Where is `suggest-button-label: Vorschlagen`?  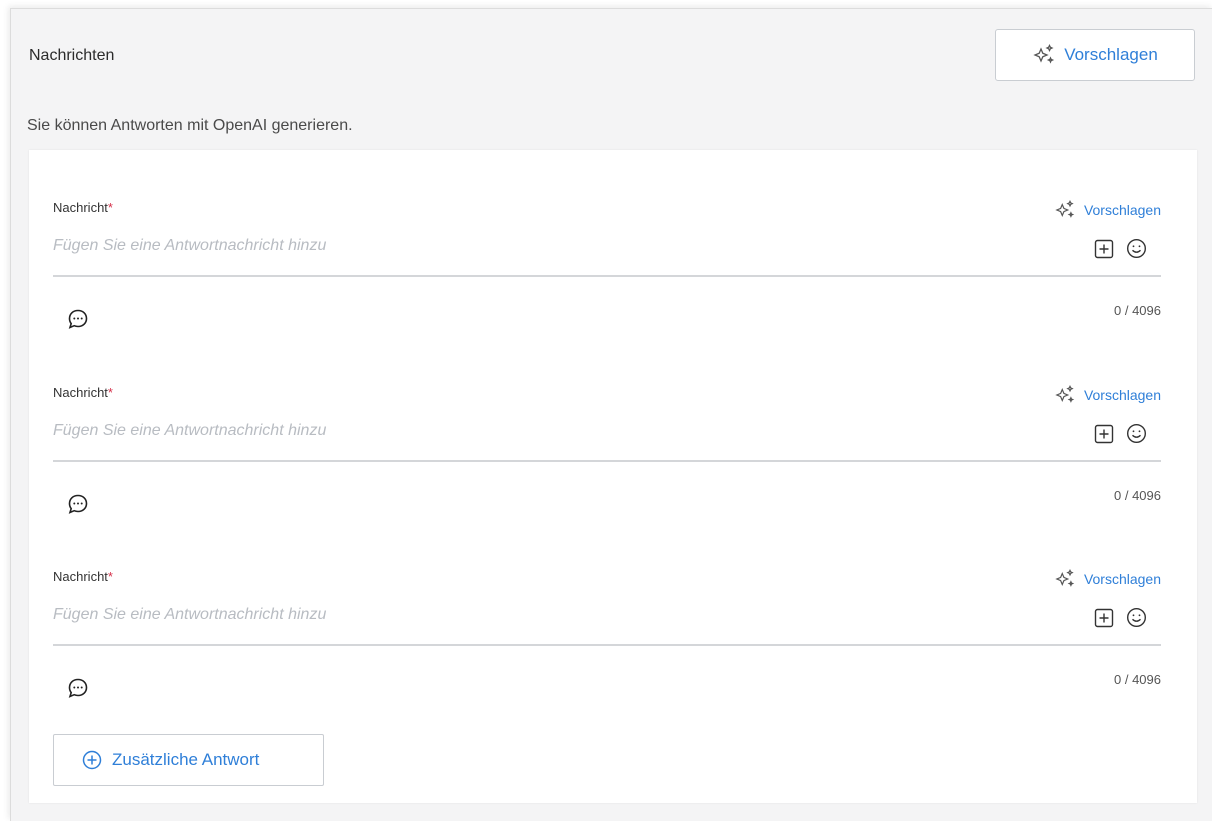
suggest-button-label: Vorschlagen is located at coordinates (1111, 54).